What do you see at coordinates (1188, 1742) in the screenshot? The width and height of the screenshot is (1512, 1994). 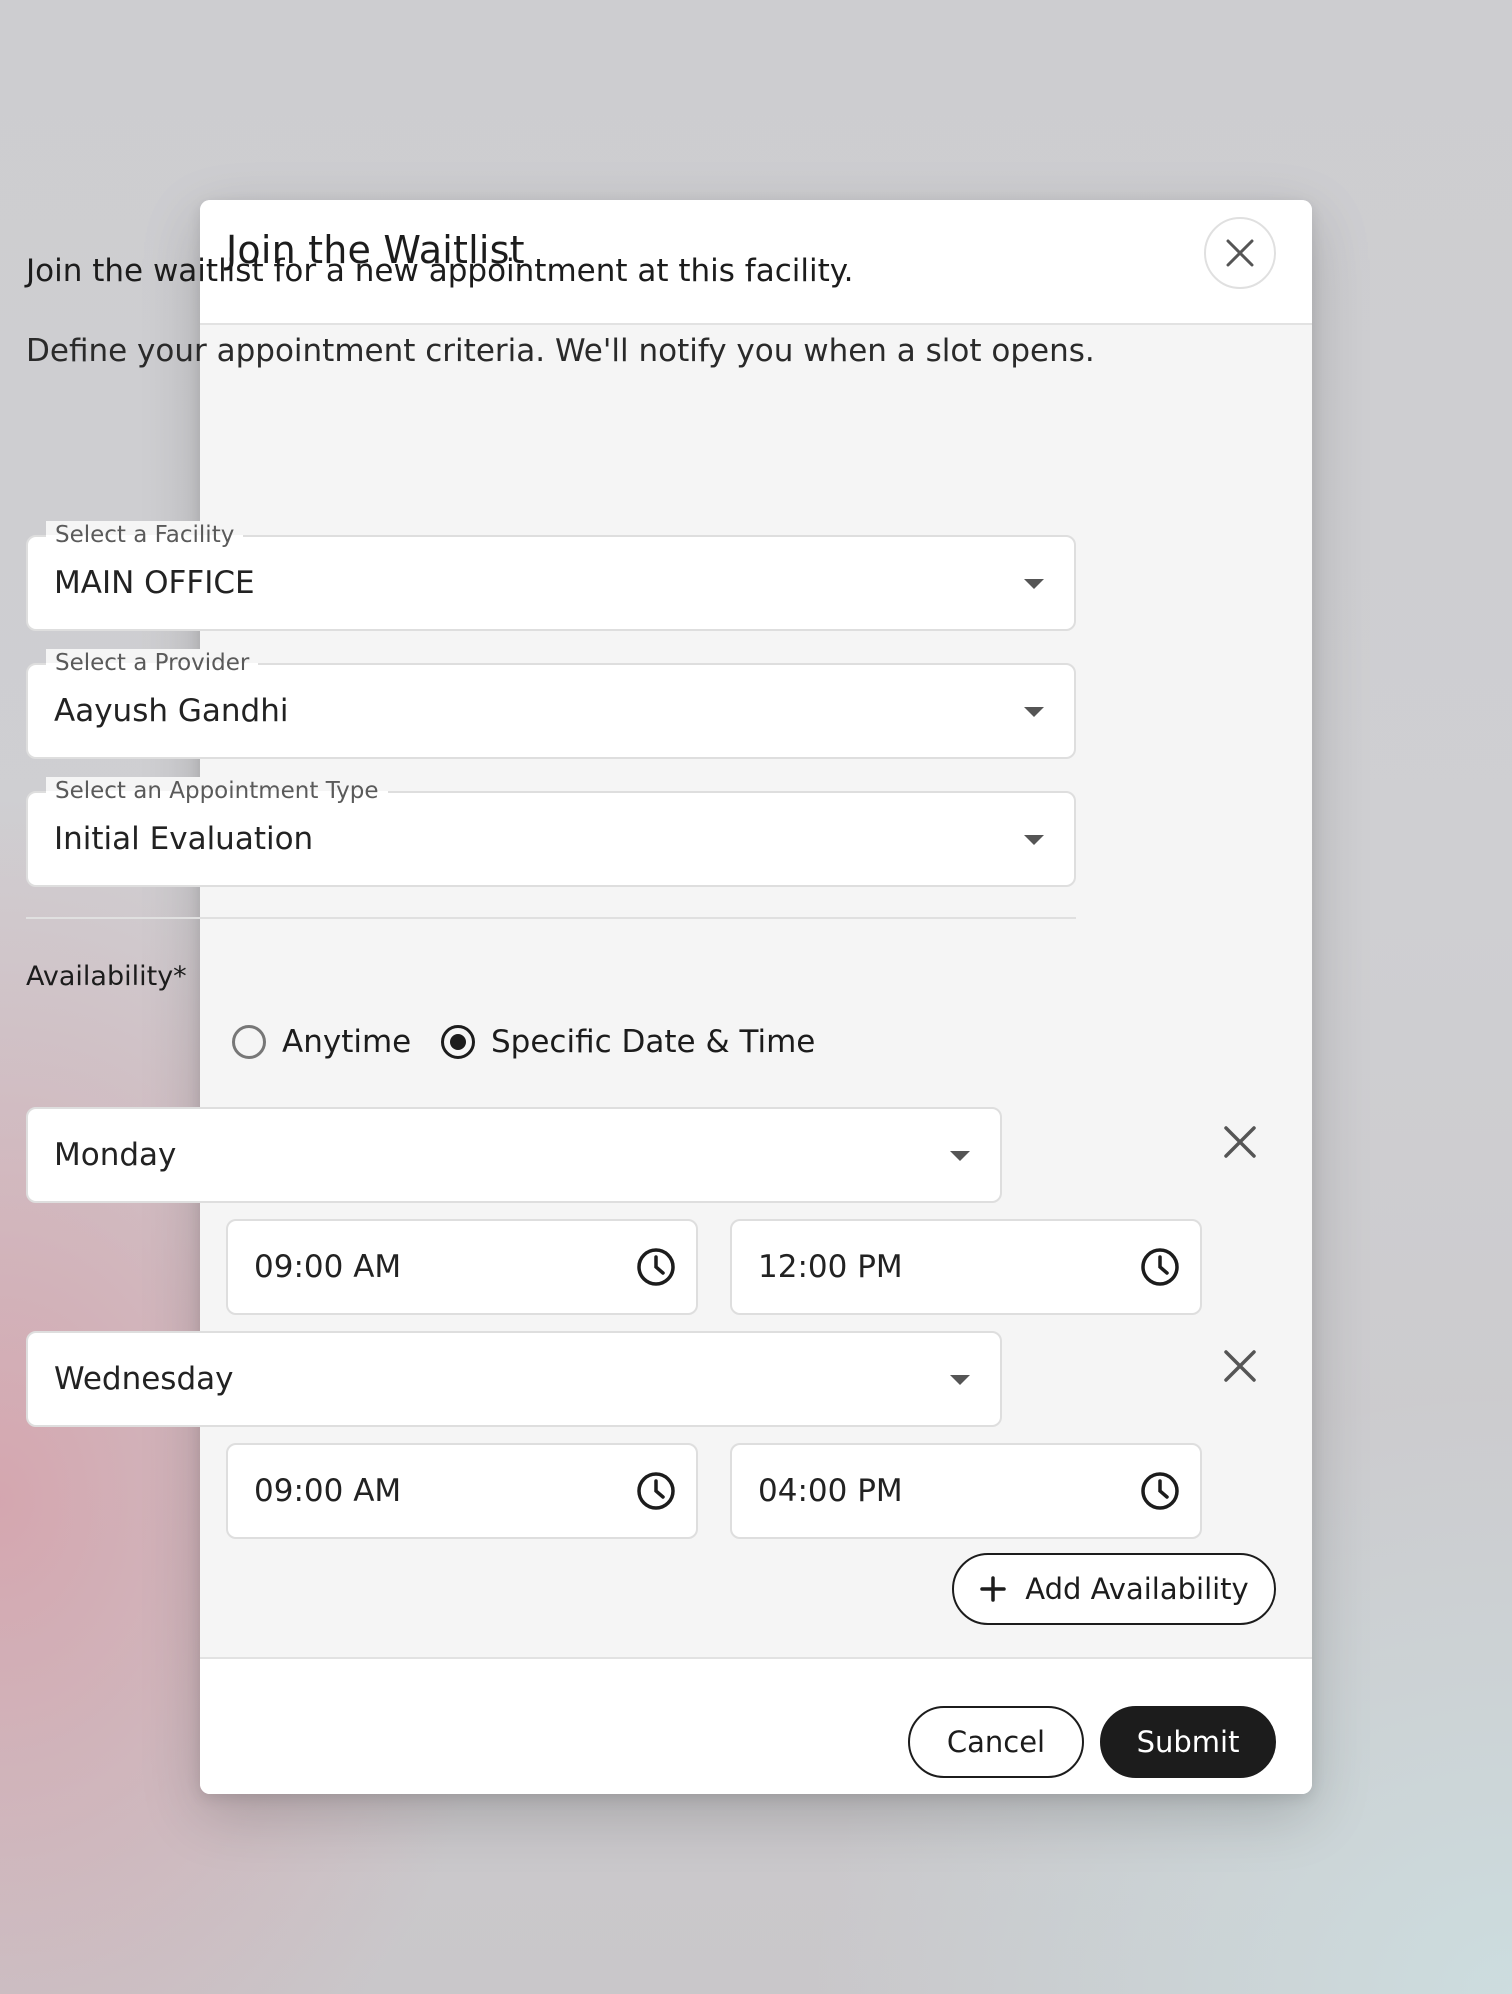 I see `submit-button: Submit` at bounding box center [1188, 1742].